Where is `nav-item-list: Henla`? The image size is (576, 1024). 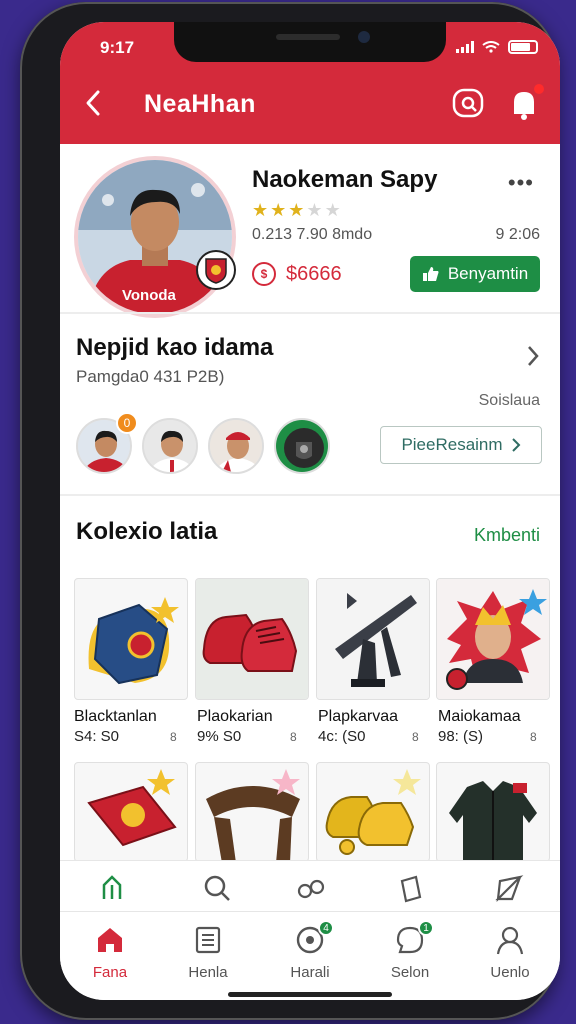
nav-item-list: Henla is located at coordinates (208, 959).